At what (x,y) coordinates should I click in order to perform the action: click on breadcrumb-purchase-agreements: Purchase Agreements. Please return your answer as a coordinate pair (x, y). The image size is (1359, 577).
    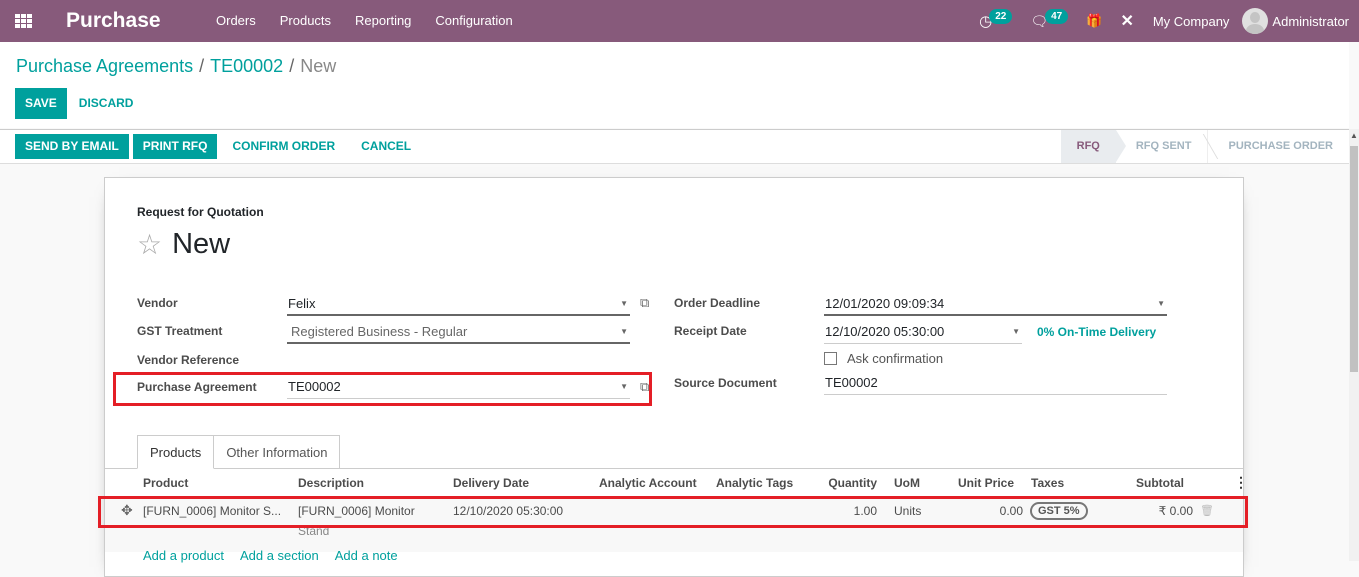
    Looking at the image, I should click on (104, 66).